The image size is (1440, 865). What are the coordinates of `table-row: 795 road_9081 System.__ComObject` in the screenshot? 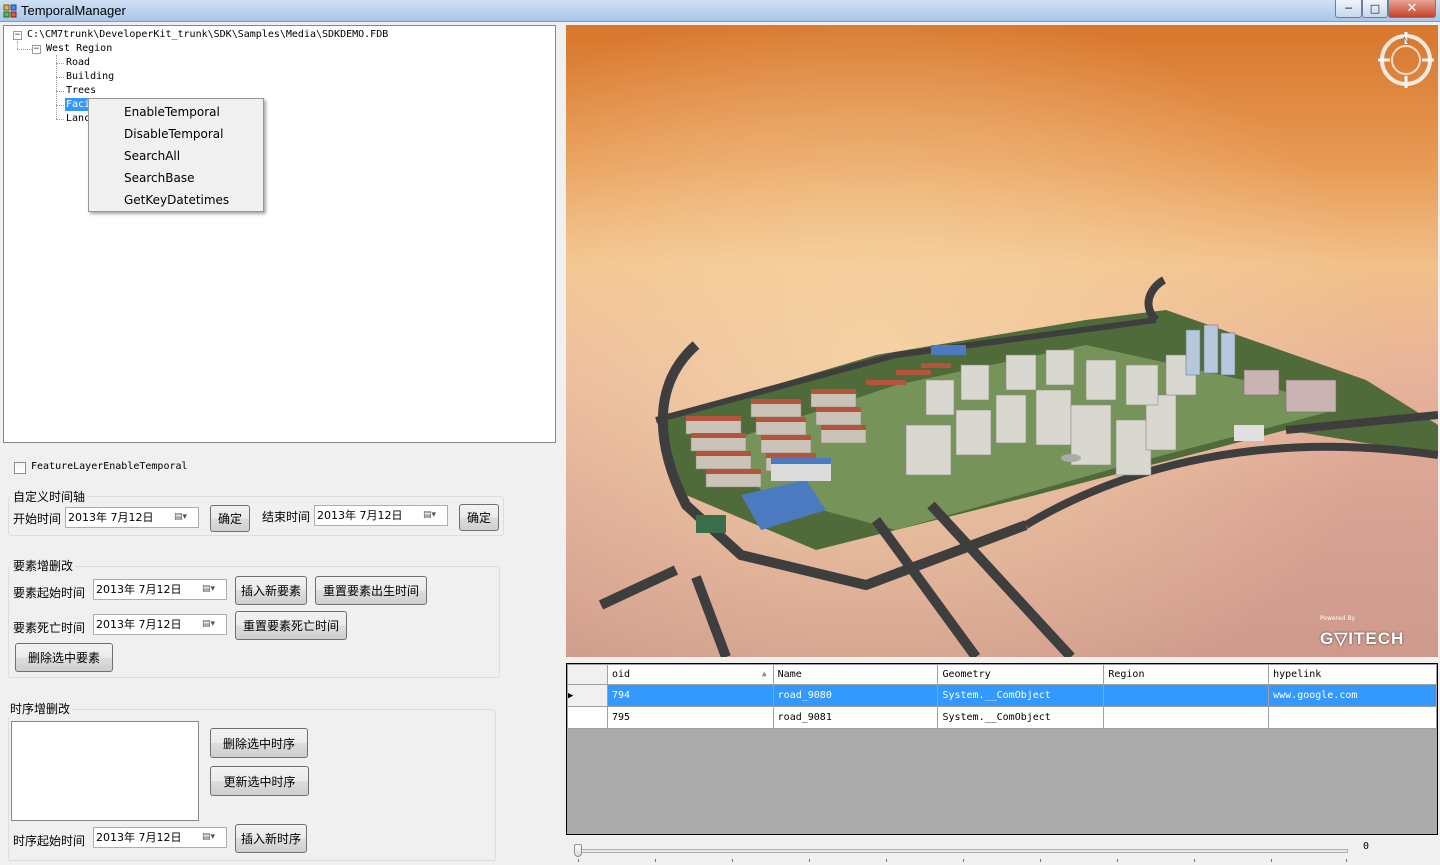 It's located at (1002, 717).